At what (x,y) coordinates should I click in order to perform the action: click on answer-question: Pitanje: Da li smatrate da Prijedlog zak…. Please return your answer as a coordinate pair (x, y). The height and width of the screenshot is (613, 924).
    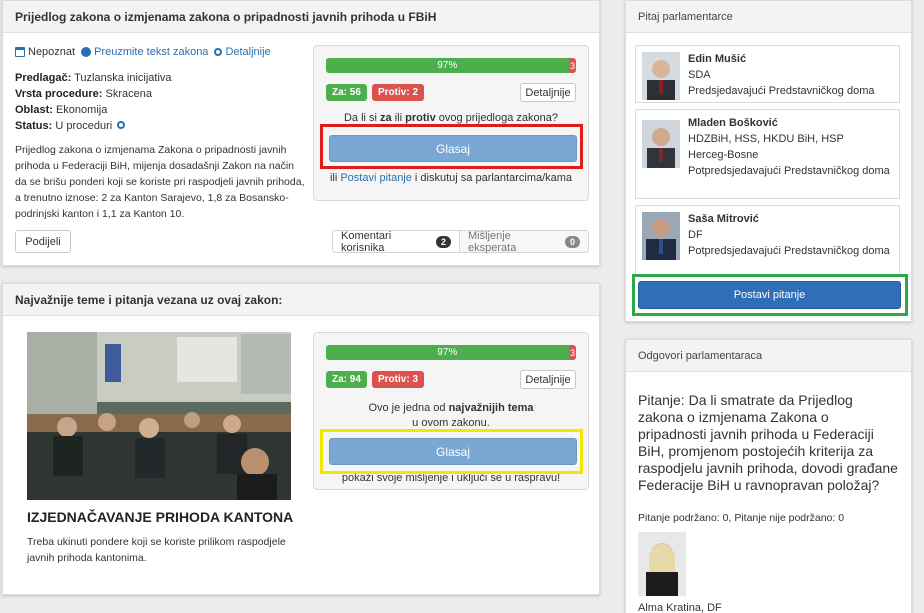
    Looking at the image, I should click on (769, 443).